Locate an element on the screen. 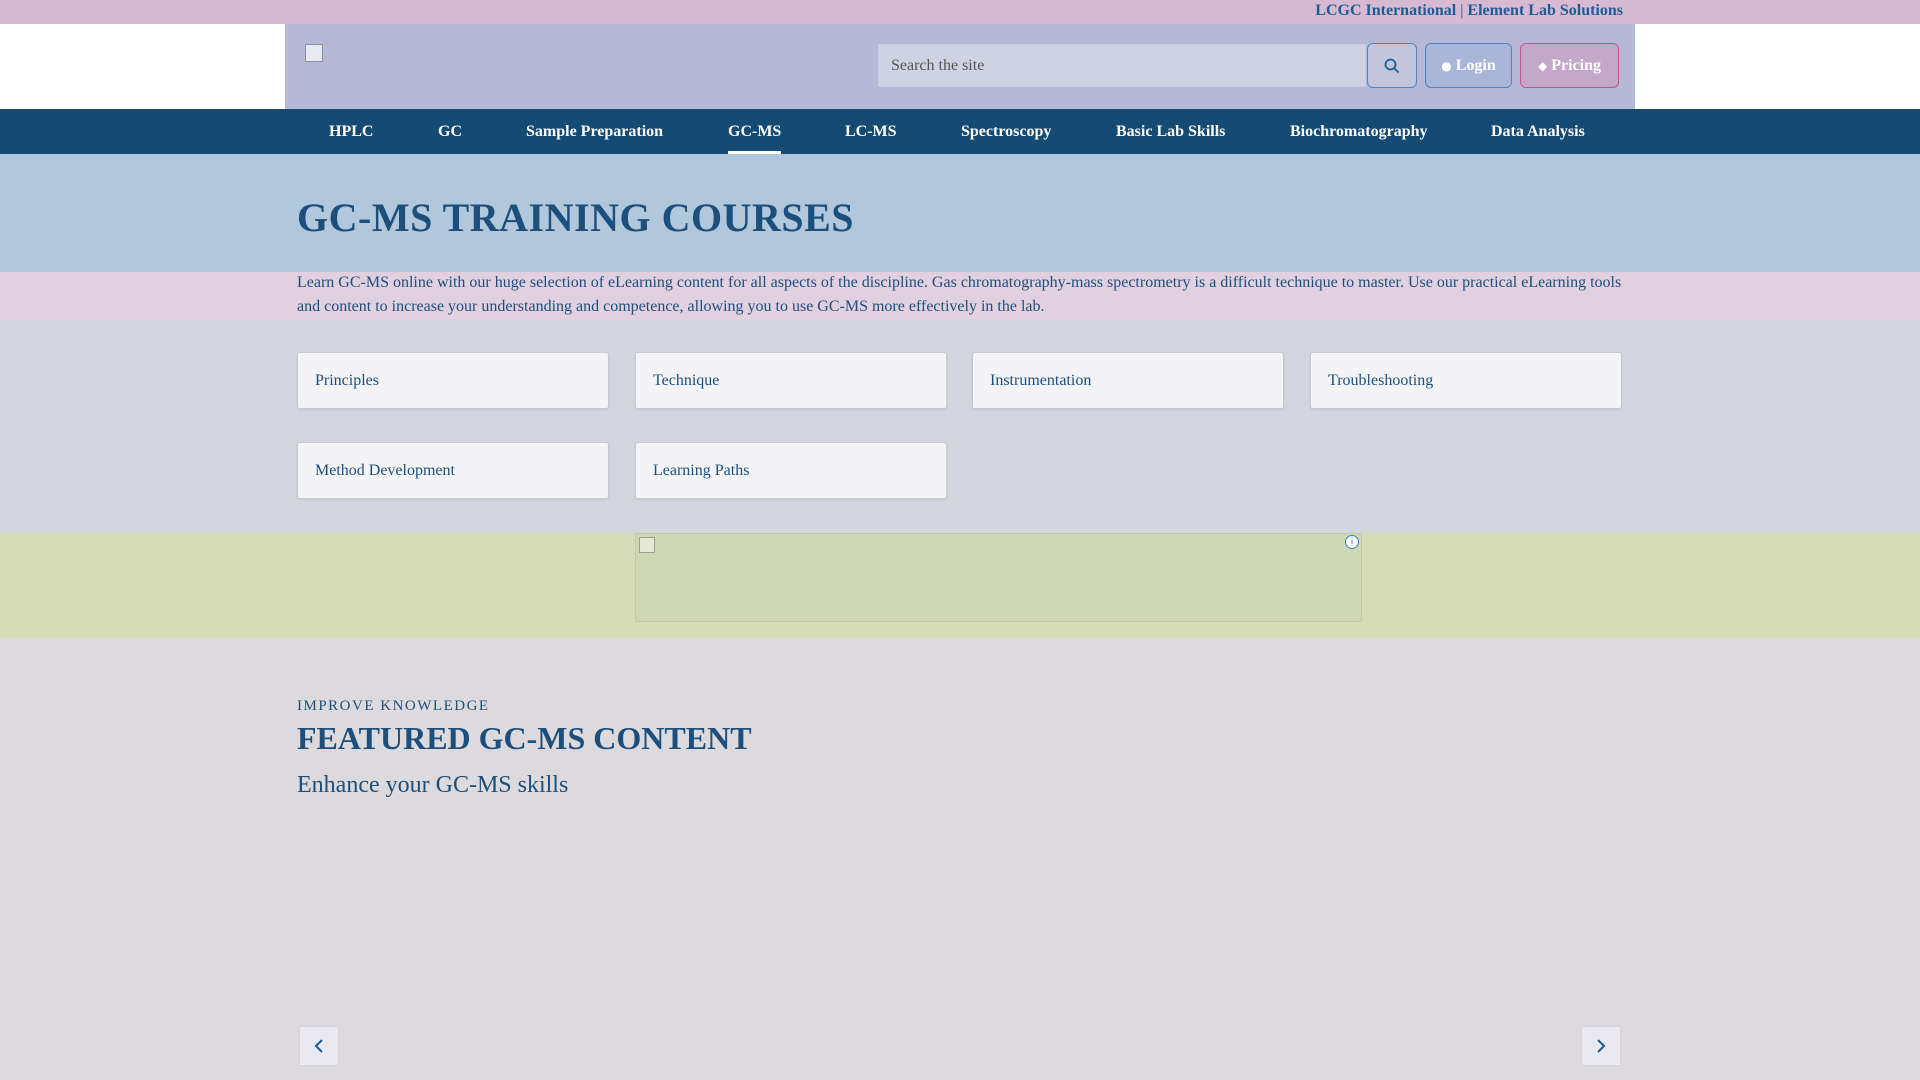 The height and width of the screenshot is (1080, 1920). chevron-right-icon is located at coordinates (1601, 1046).